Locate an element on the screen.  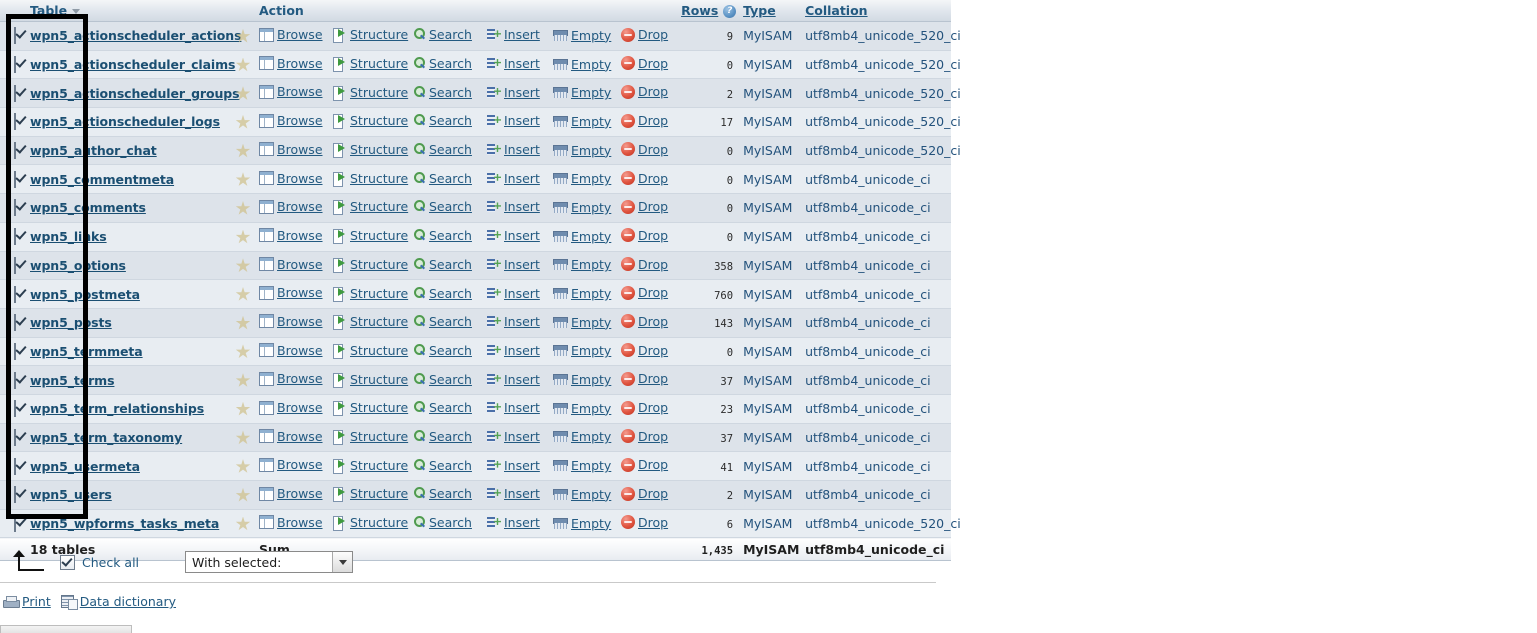
browse-action-label: Browse is located at coordinates (300, 91).